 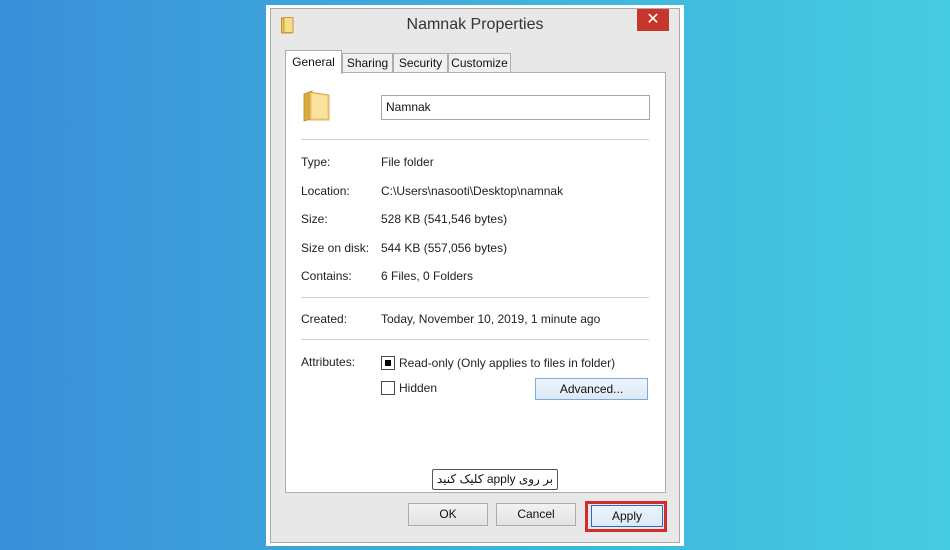 I want to click on size-label: Size:, so click(x=314, y=219).